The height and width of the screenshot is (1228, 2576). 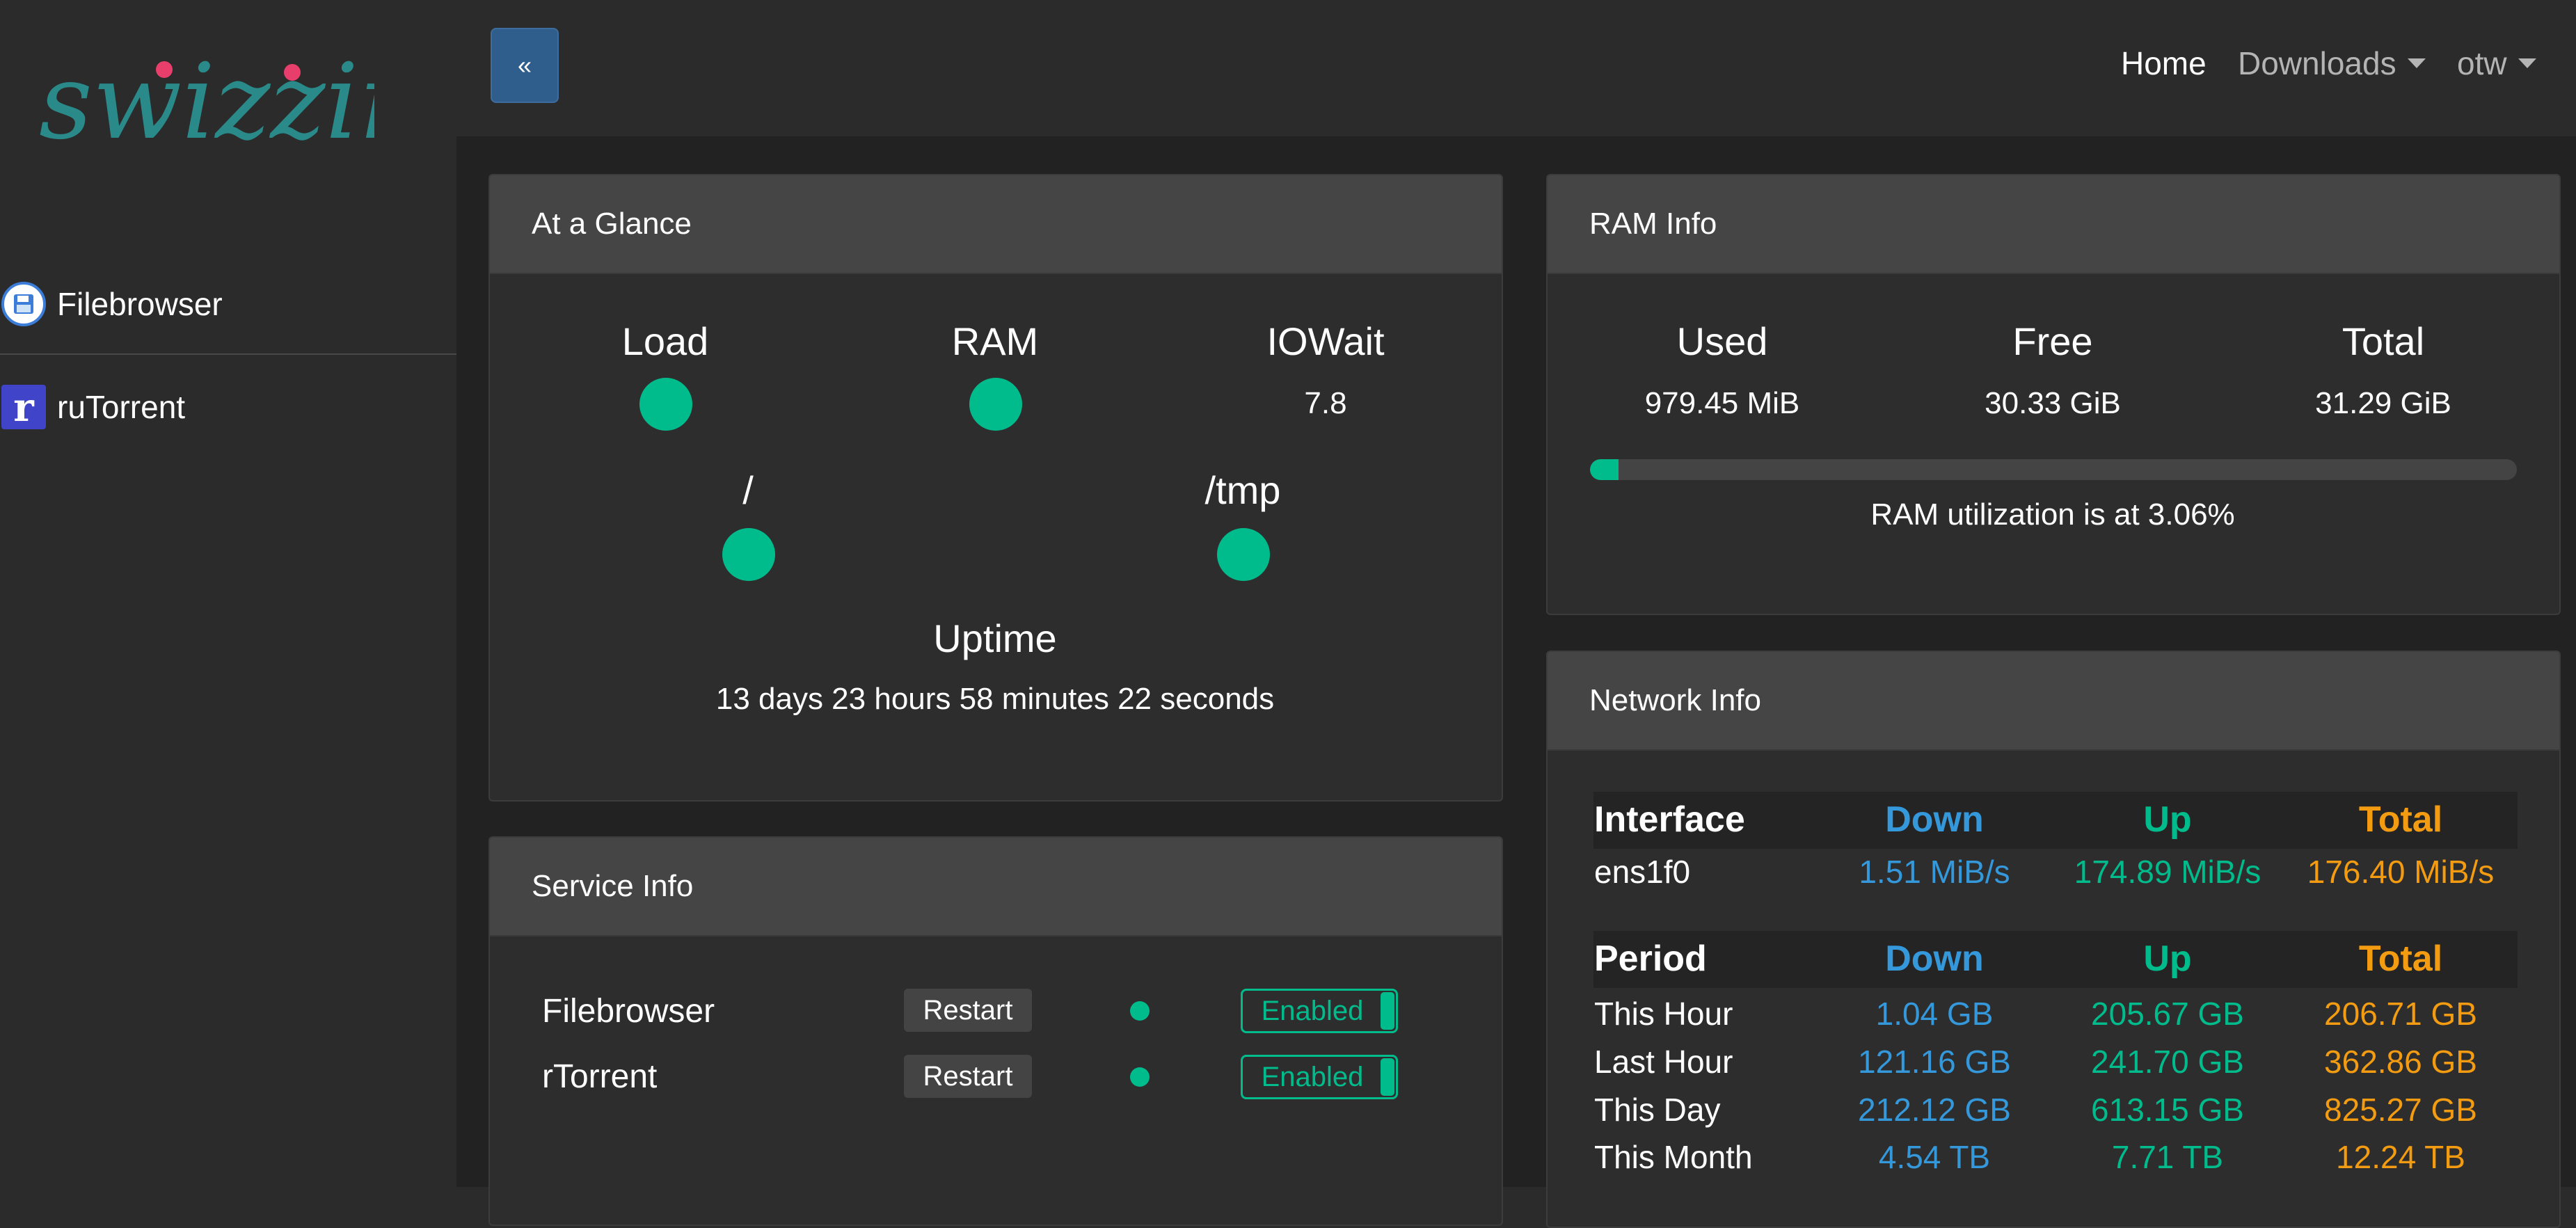 What do you see at coordinates (1663, 1014) in the screenshot?
I see `period-label: This Hour` at bounding box center [1663, 1014].